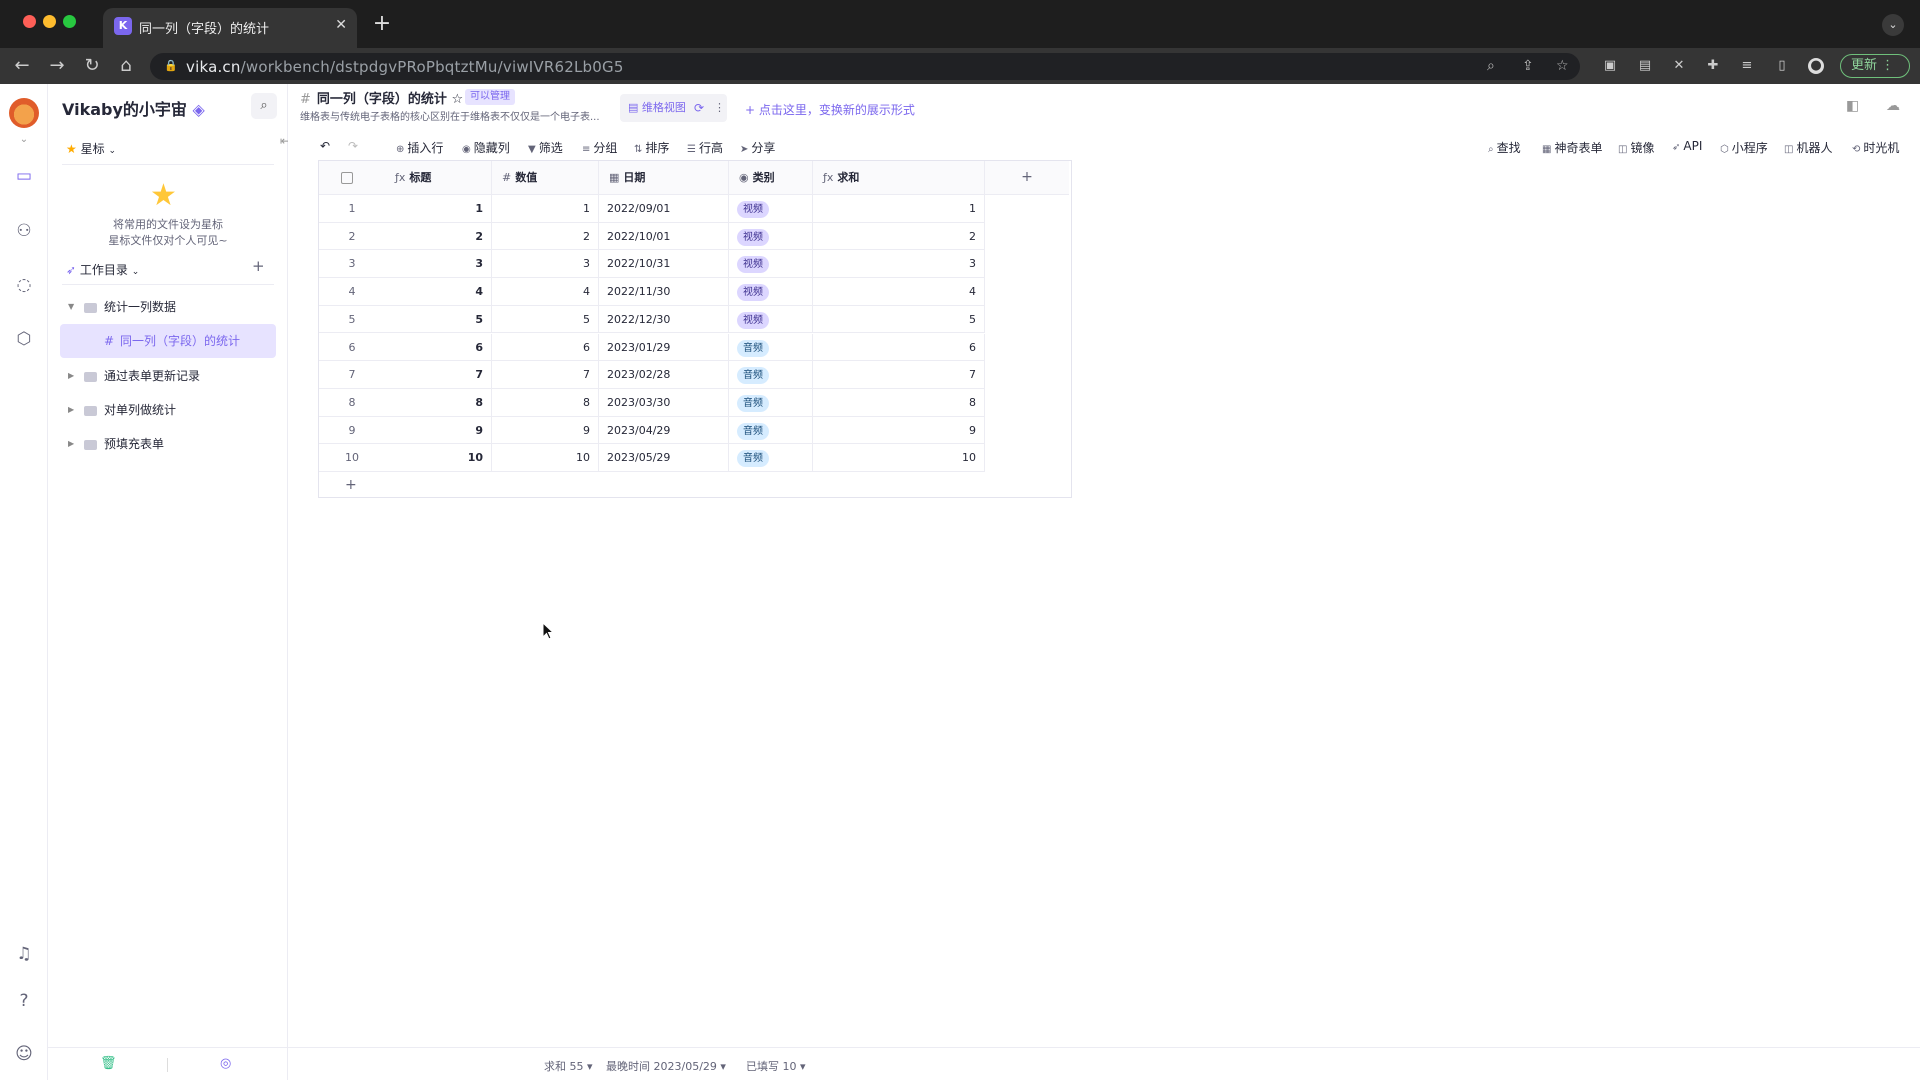 This screenshot has height=1080, width=1920. What do you see at coordinates (545, 375) in the screenshot?
I see `cell-value: 7` at bounding box center [545, 375].